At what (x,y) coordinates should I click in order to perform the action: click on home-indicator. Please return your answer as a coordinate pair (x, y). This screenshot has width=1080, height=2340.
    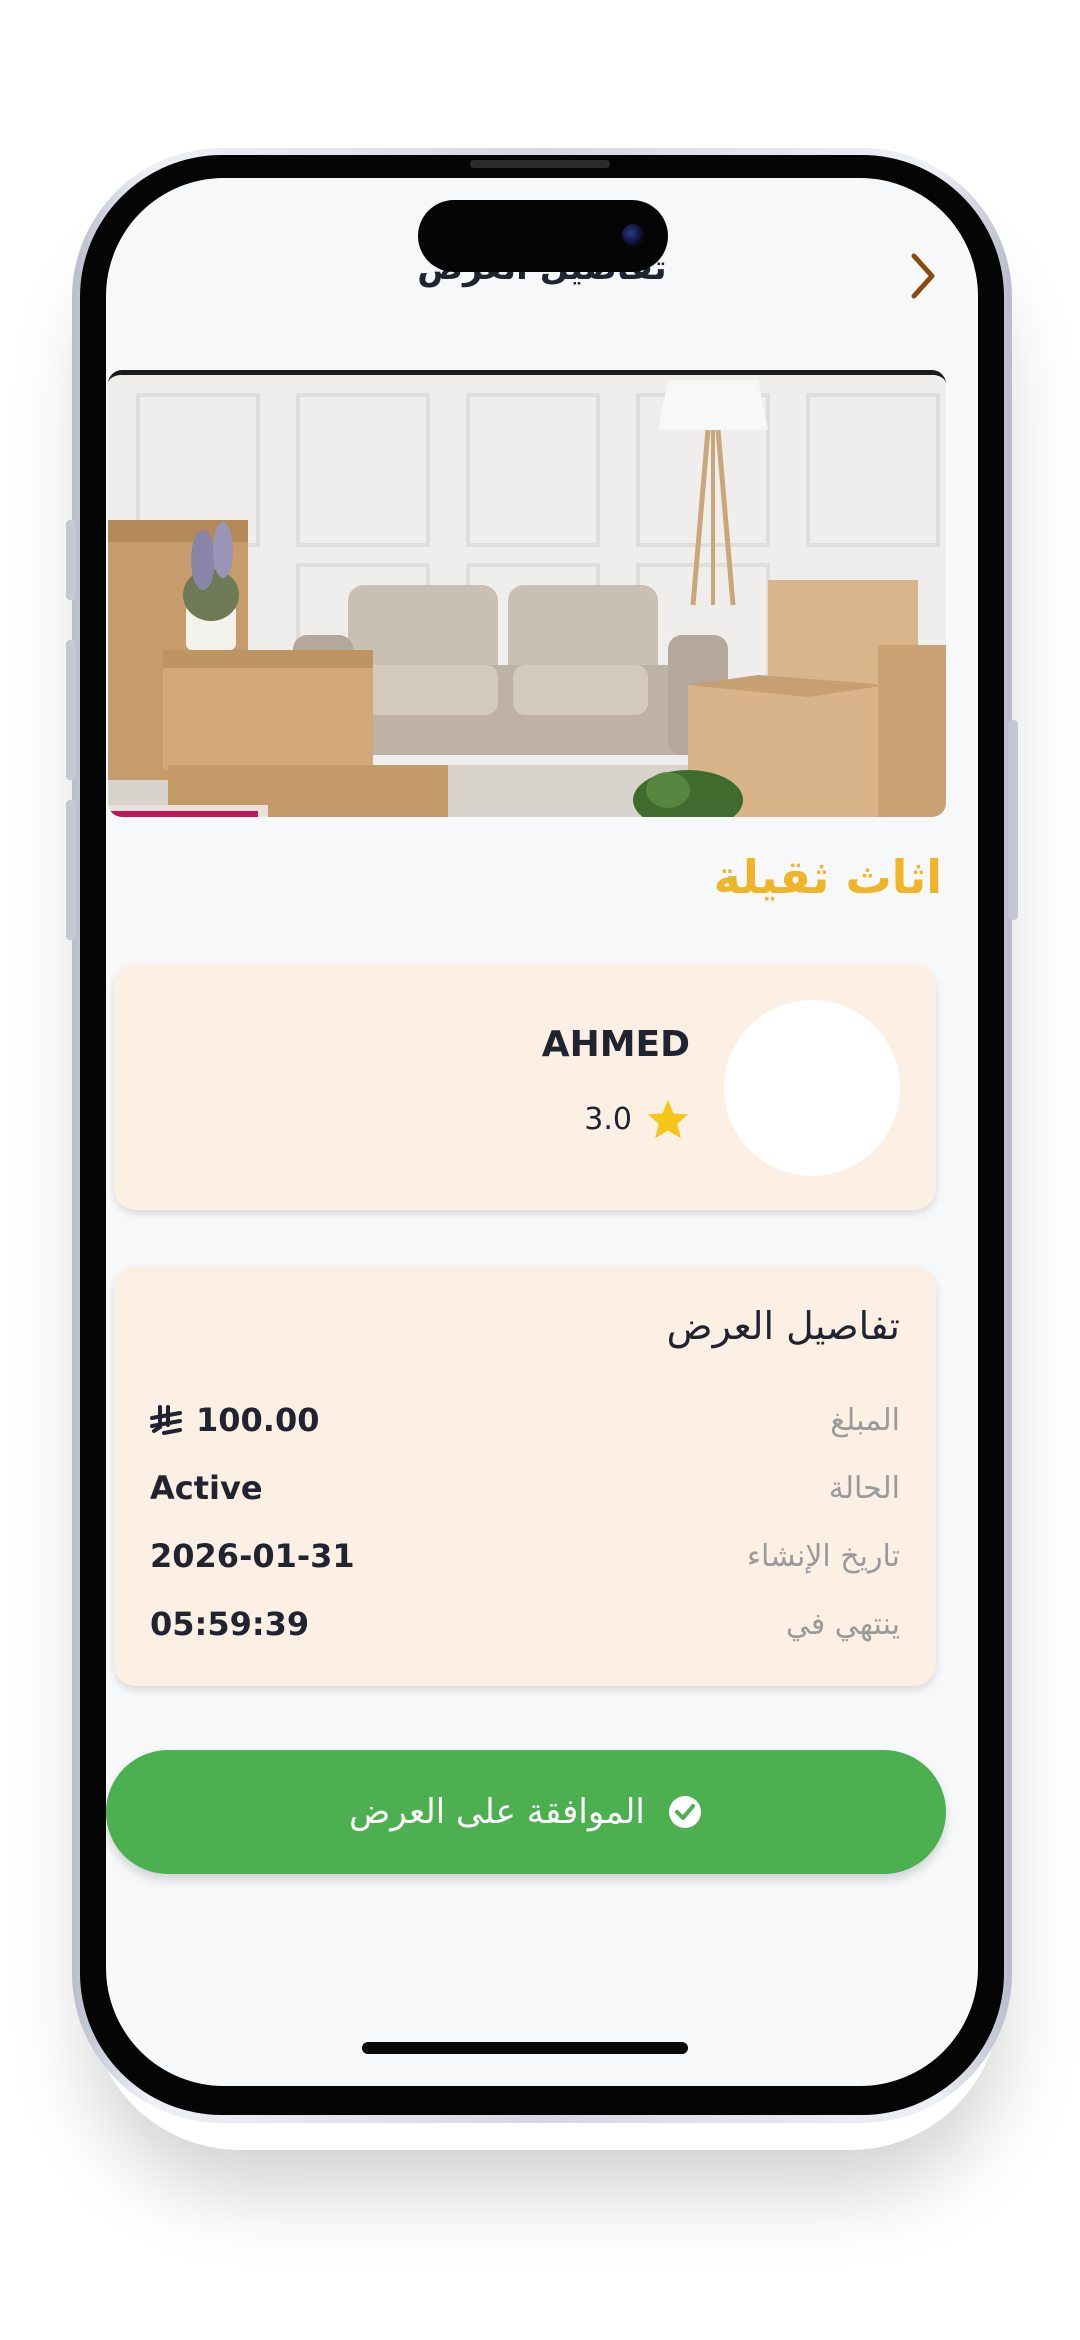
    Looking at the image, I should click on (525, 2048).